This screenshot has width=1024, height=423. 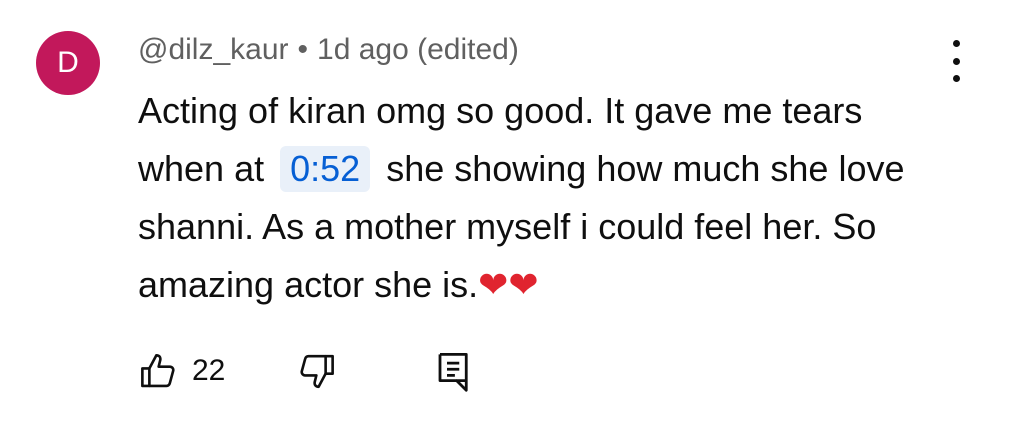 I want to click on comment-time: 1d ago (edited), so click(x=418, y=49).